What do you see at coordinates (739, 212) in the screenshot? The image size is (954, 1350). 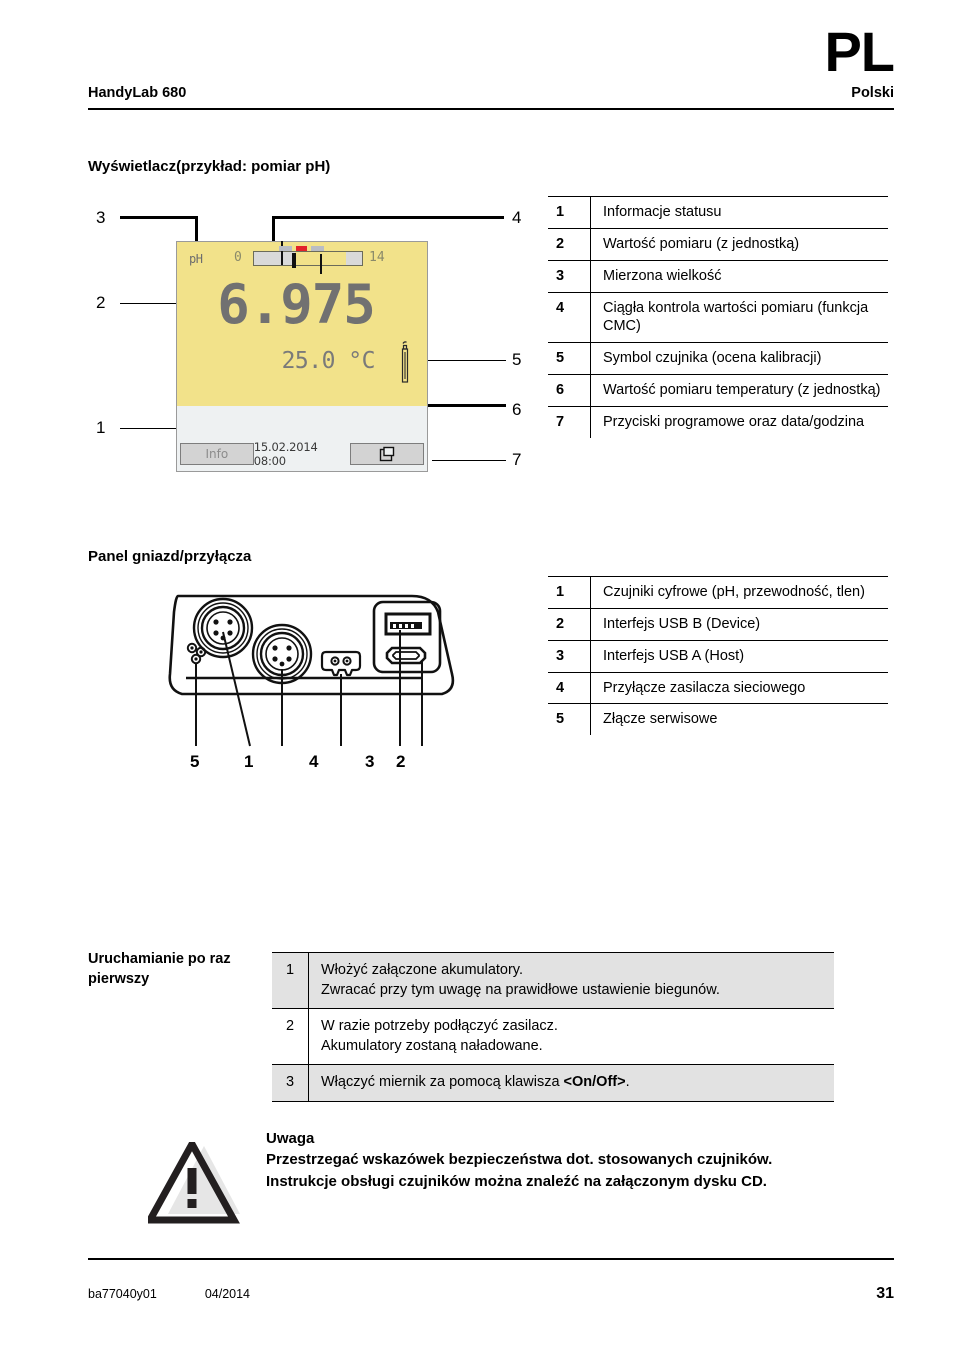 I see `legend-text: Informacje statusu` at bounding box center [739, 212].